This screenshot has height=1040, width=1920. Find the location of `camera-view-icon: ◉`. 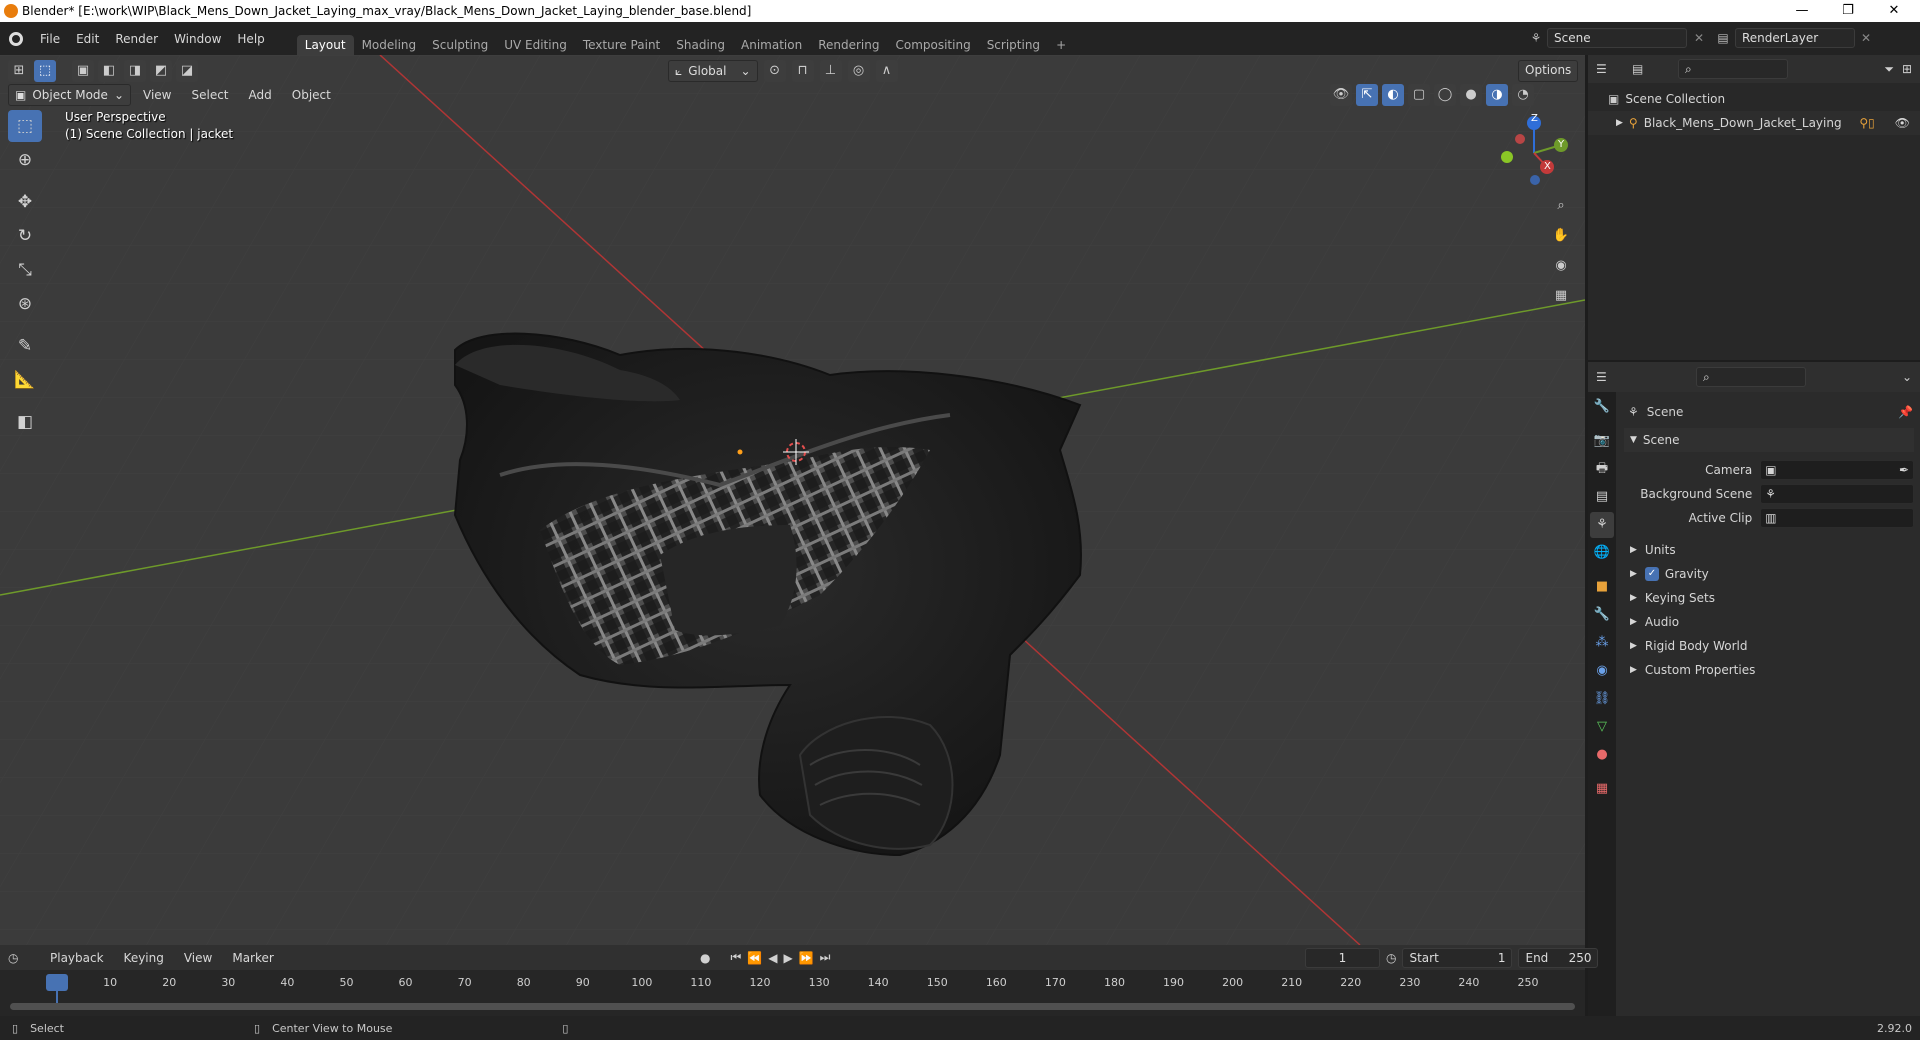

camera-view-icon: ◉ is located at coordinates (1561, 266).